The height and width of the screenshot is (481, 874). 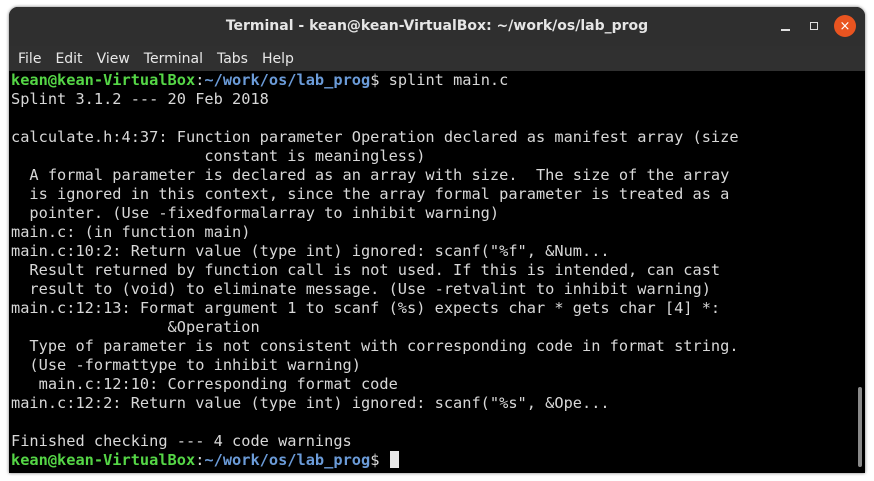 I want to click on minimize-button, so click(x=785, y=26).